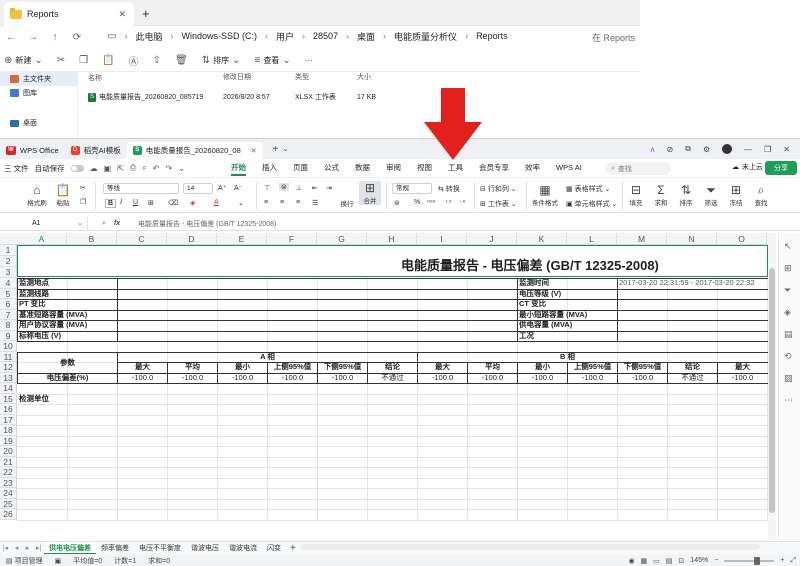 The image size is (800, 566). Describe the element at coordinates (63, 195) in the screenshot. I see `paste-button: 📋 粘贴` at that location.